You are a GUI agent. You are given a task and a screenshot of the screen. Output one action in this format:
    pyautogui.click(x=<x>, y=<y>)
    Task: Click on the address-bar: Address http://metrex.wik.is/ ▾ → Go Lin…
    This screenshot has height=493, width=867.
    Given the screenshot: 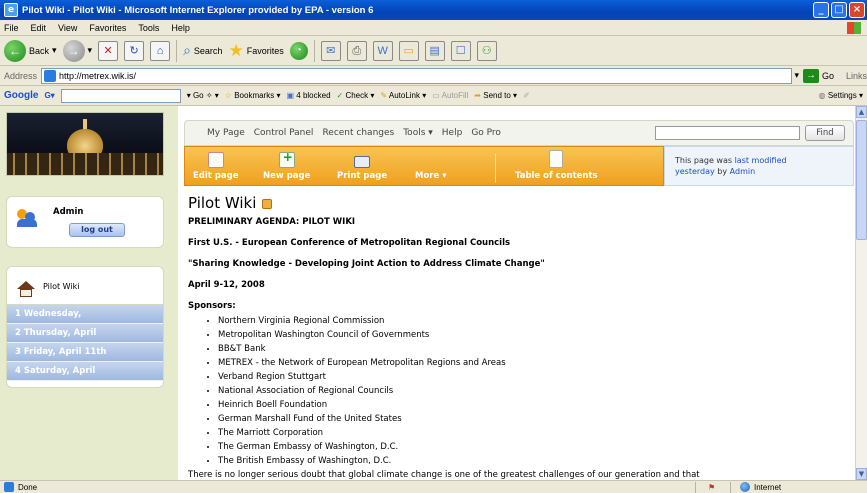 What is the action you would take?
    pyautogui.click(x=433, y=76)
    